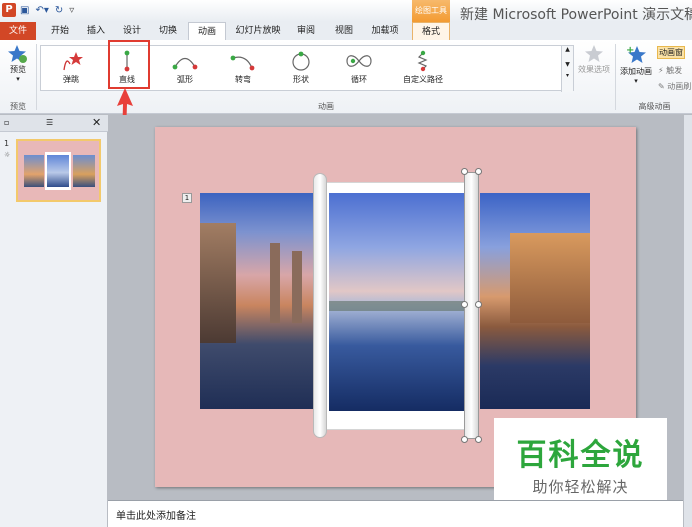 This screenshot has height=527, width=692. I want to click on add-animation-label: 添加动画, so click(636, 71).